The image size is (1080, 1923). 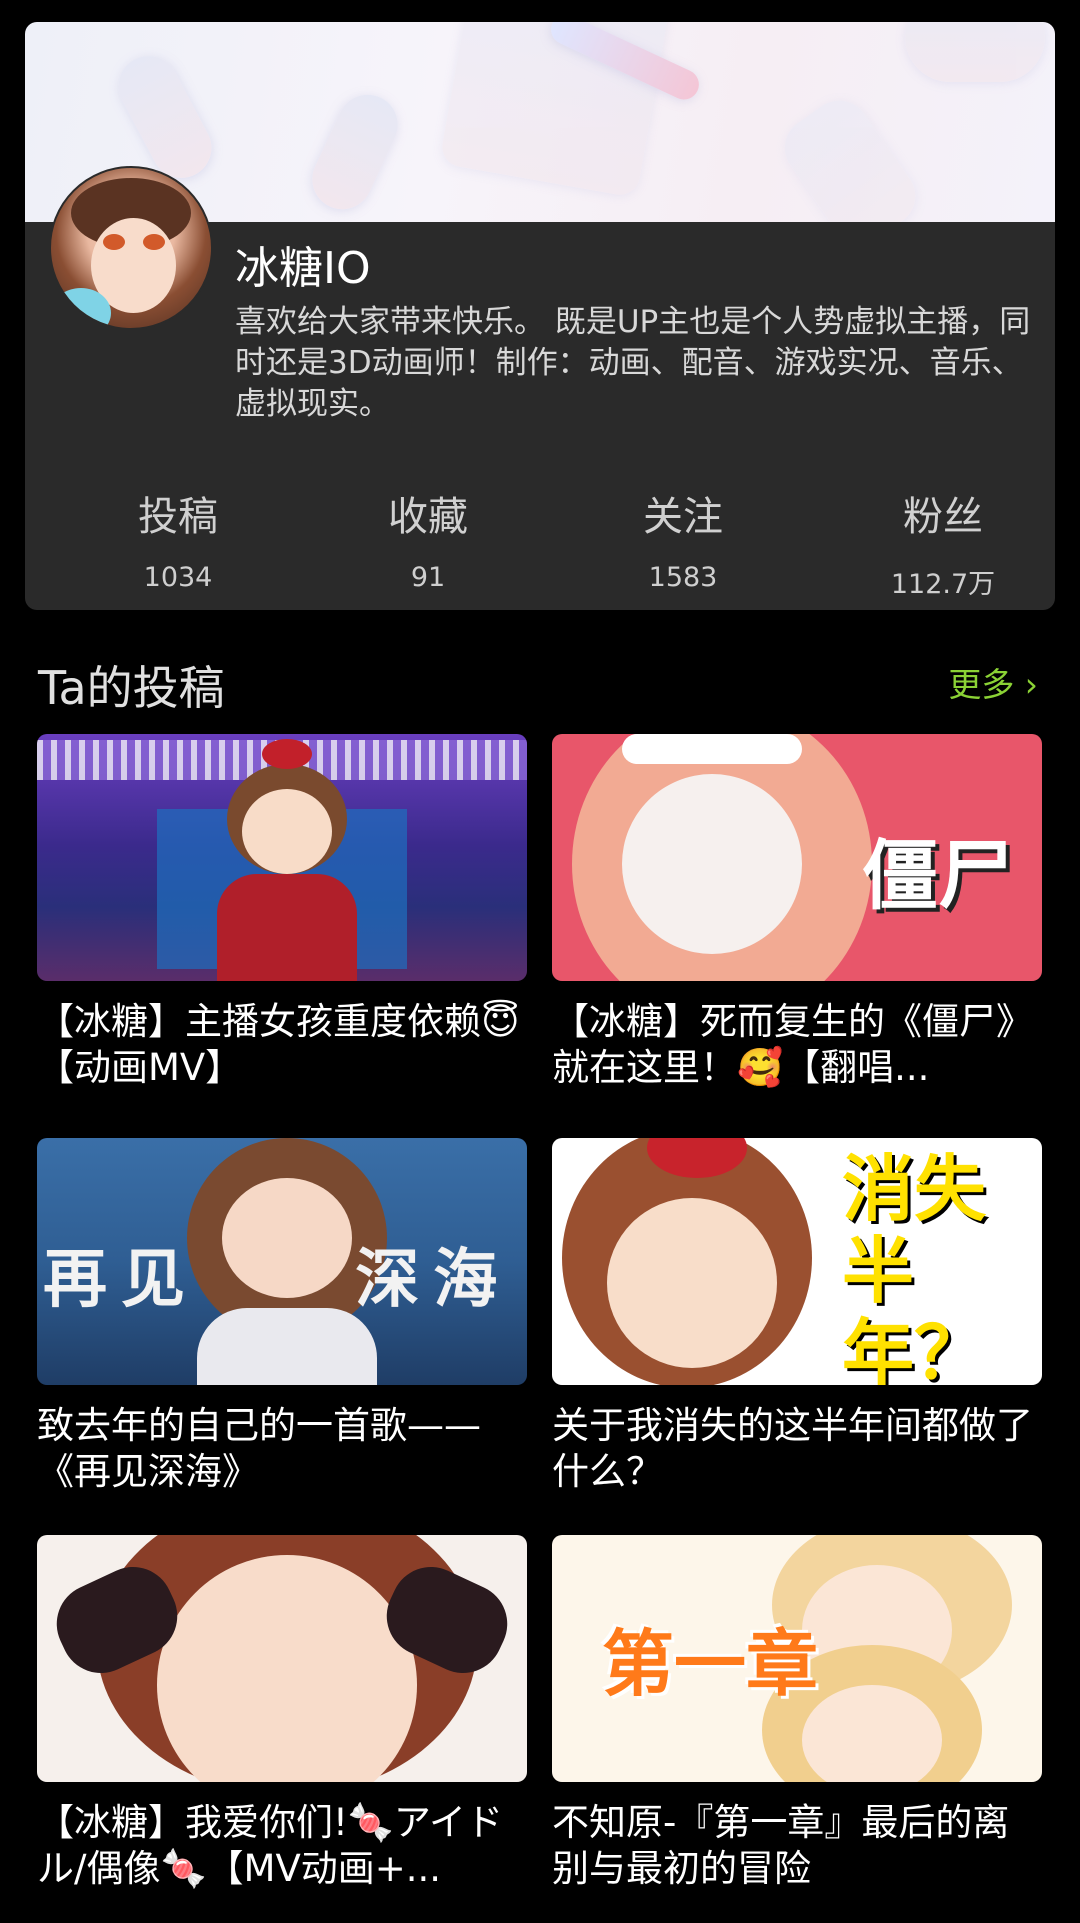 What do you see at coordinates (277, 1280) in the screenshot?
I see `thumbnail-caption: 再见 深海` at bounding box center [277, 1280].